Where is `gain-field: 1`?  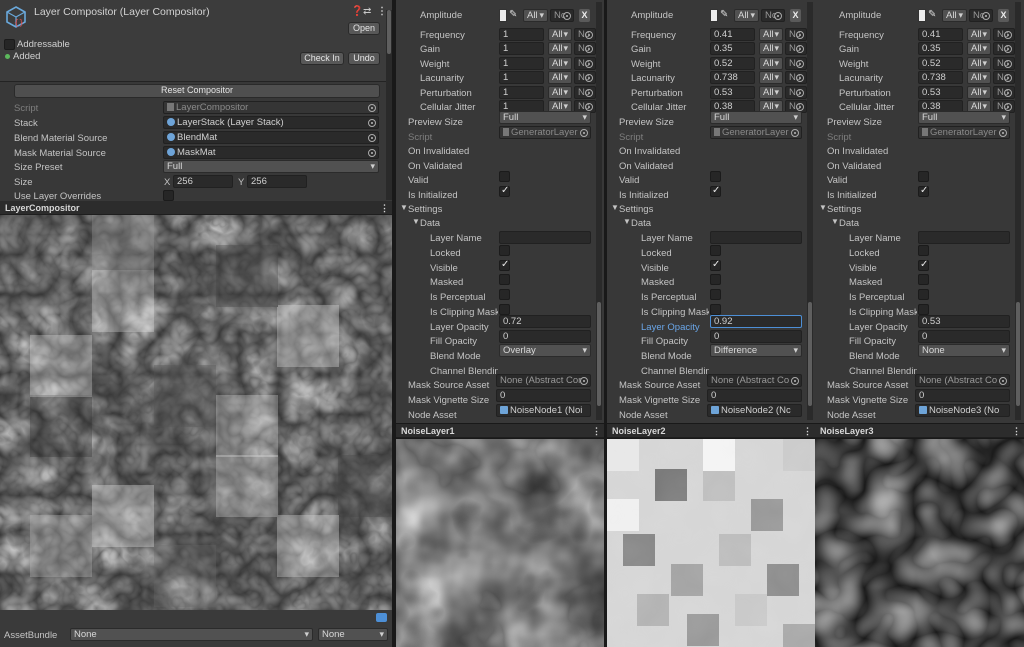
gain-field: 1 is located at coordinates (521, 48).